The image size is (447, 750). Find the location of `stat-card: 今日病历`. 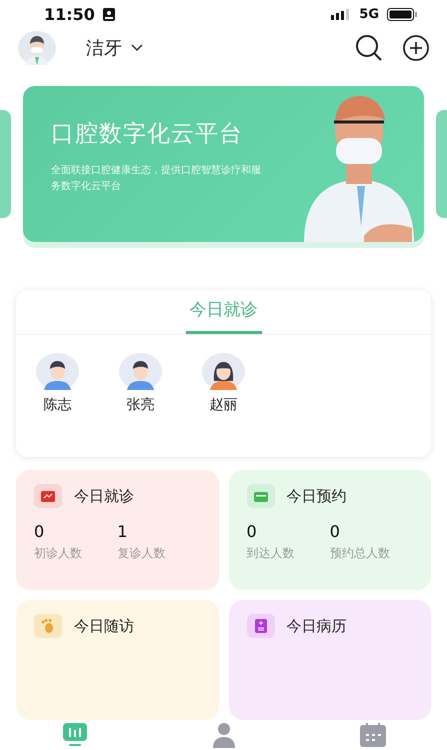

stat-card: 今日病历 is located at coordinates (329, 660).